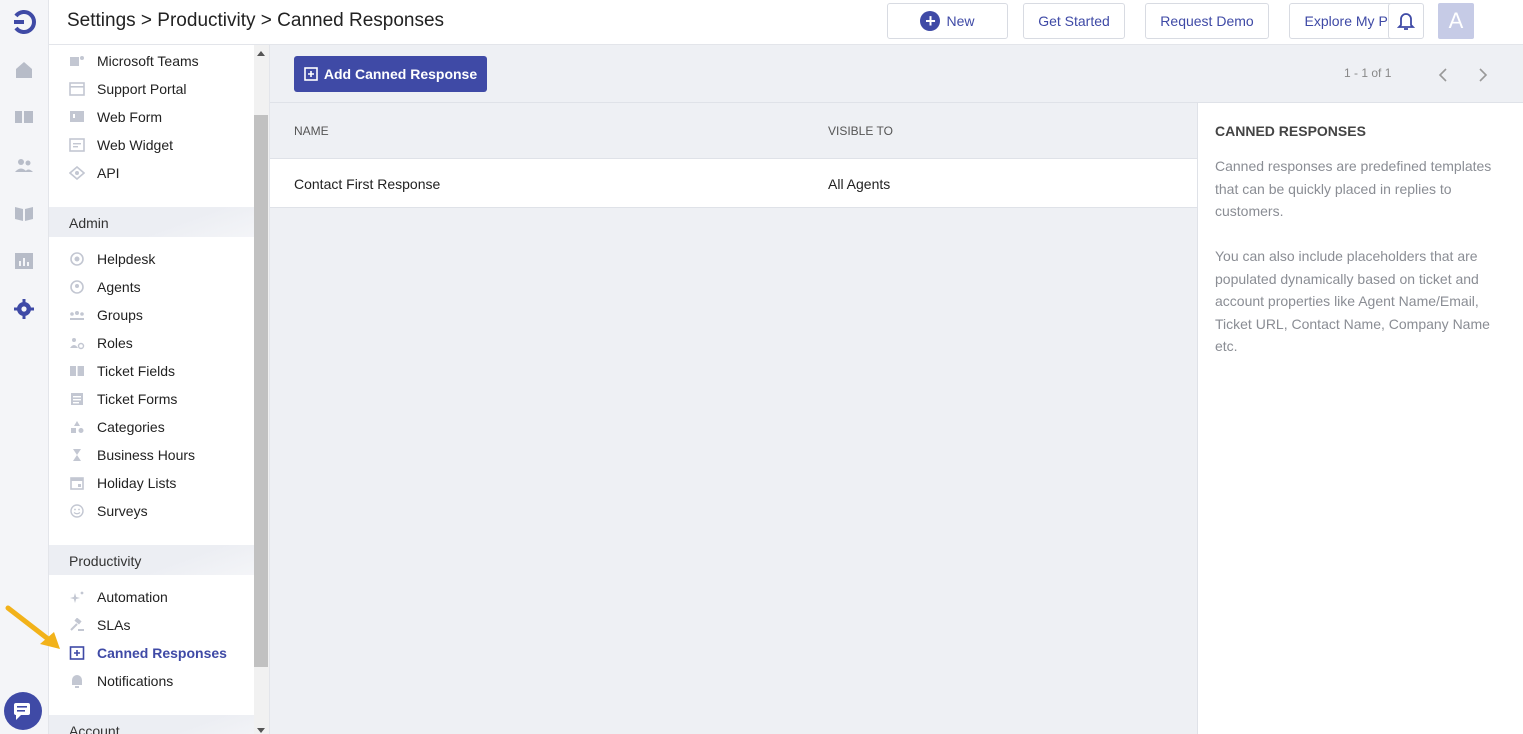  I want to click on sidebar-item-holiday-lists: Holiday Lists, so click(151, 483).